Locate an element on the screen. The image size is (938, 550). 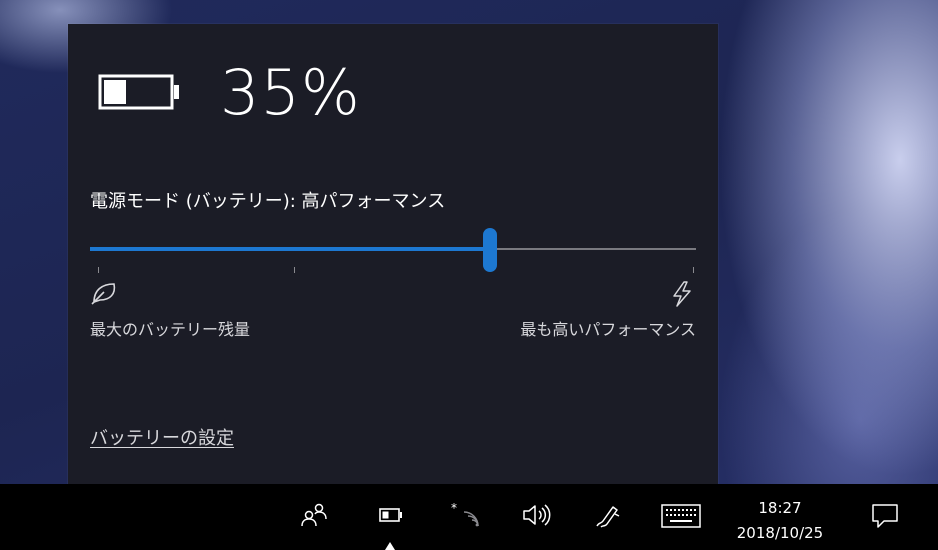
battery-icon is located at coordinates (391, 515).